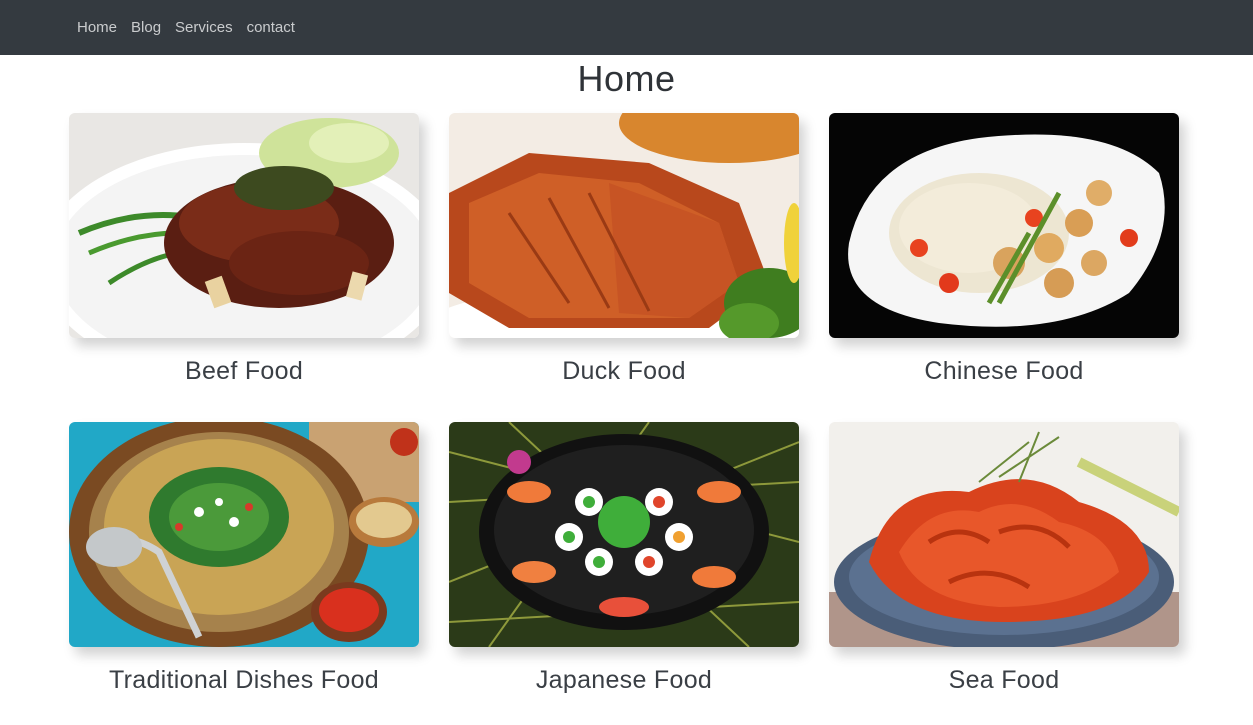  I want to click on page-title: Home, so click(626, 78).